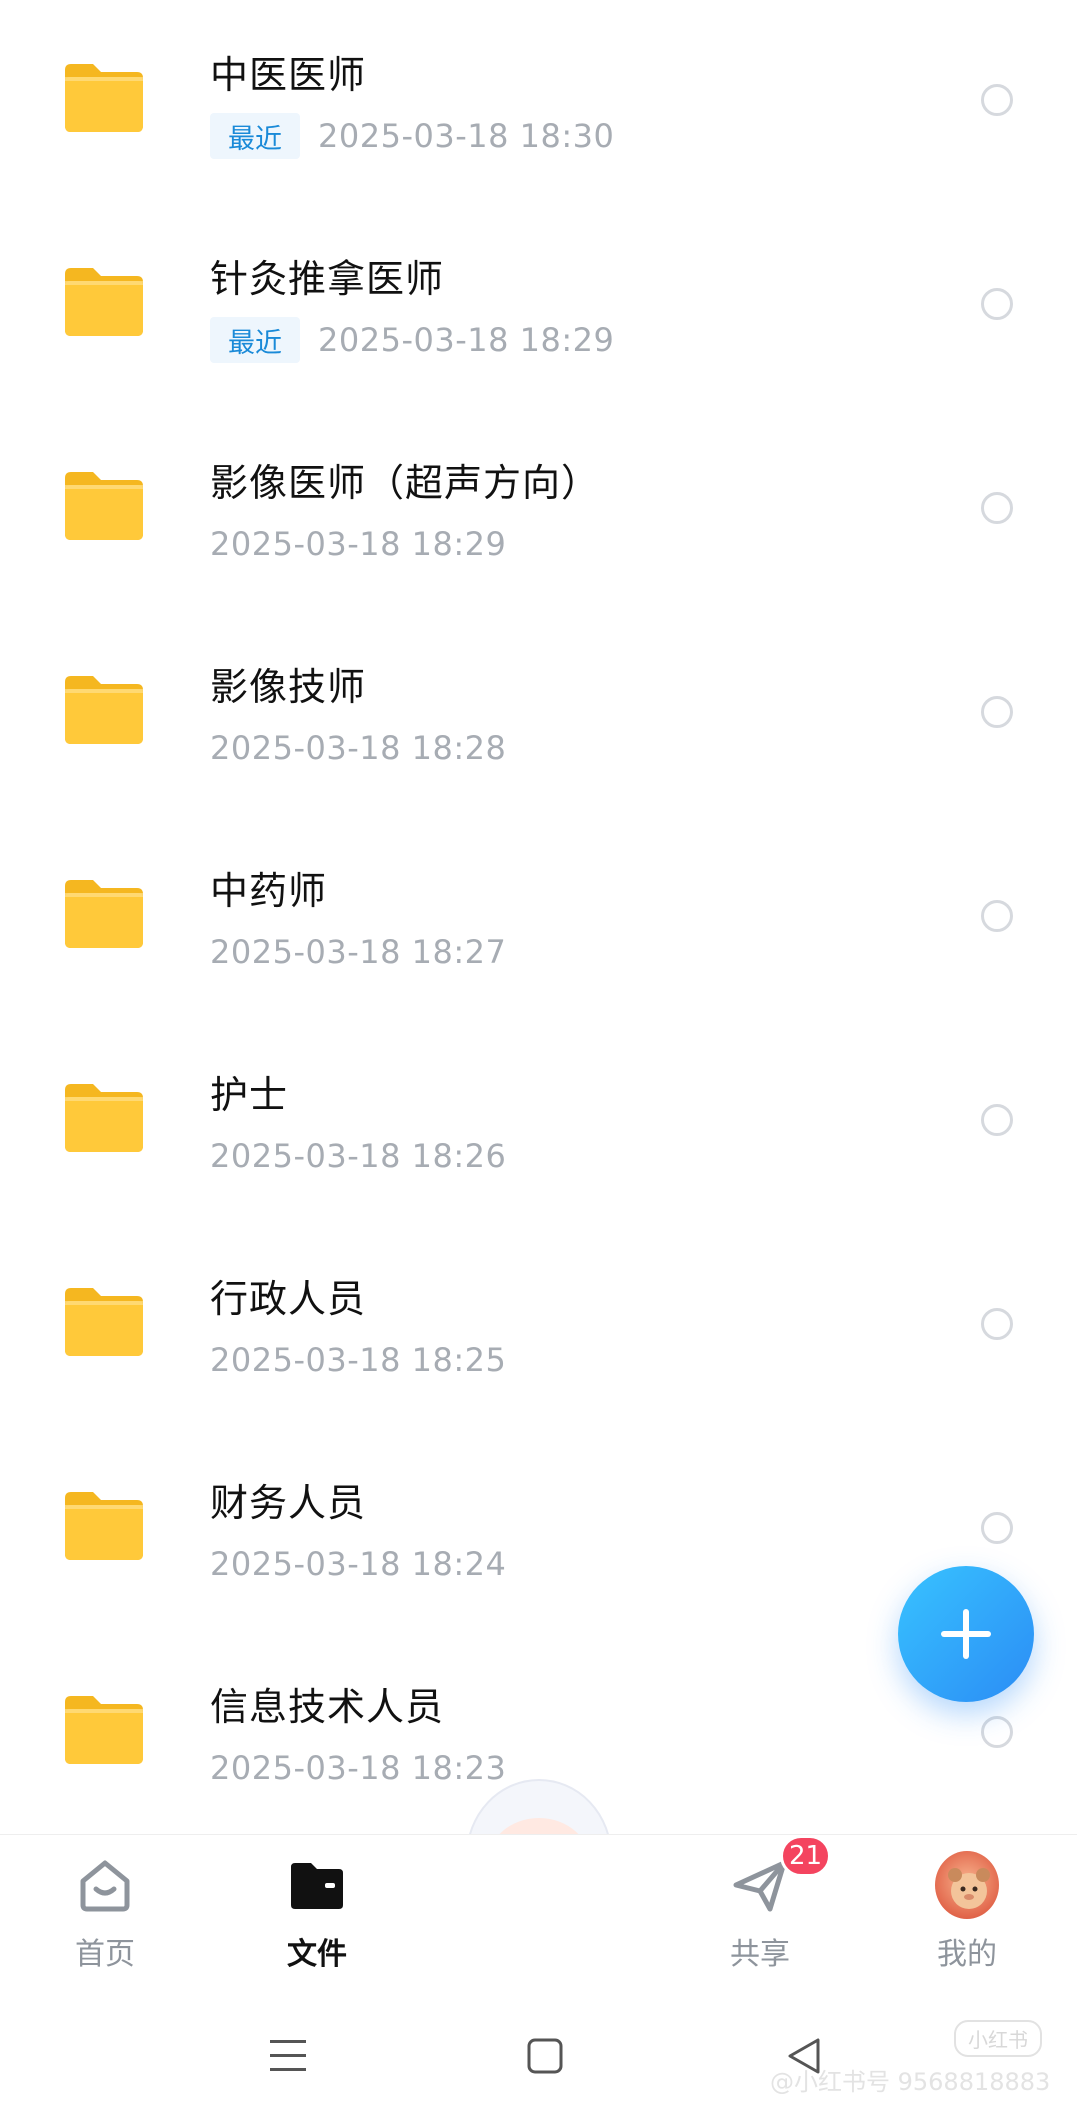 The width and height of the screenshot is (1077, 2128). I want to click on file-row: 影像医师（超声方向） 2025-03-18 18:29, so click(538, 510).